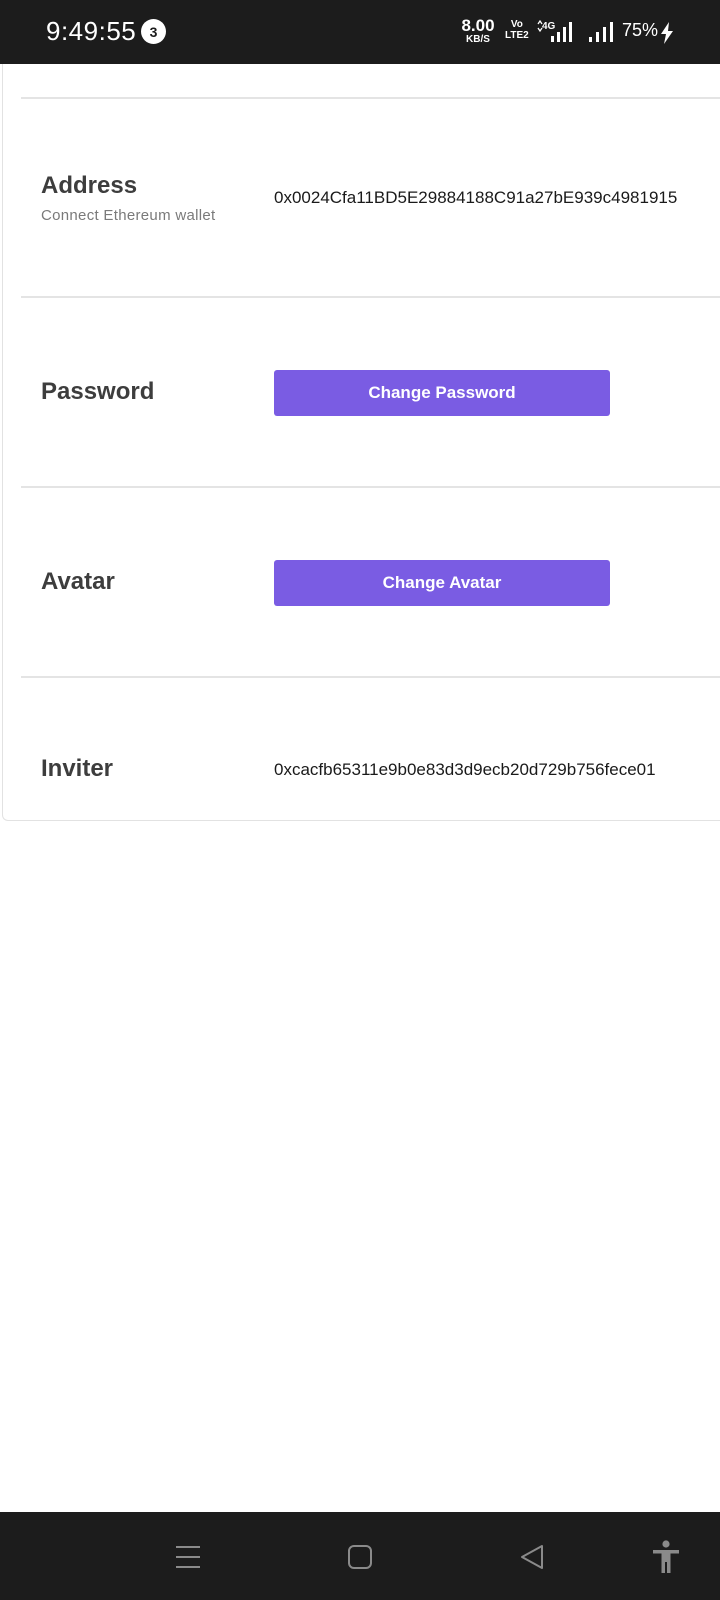  I want to click on signal-4g-icon: 4G, so click(558, 34).